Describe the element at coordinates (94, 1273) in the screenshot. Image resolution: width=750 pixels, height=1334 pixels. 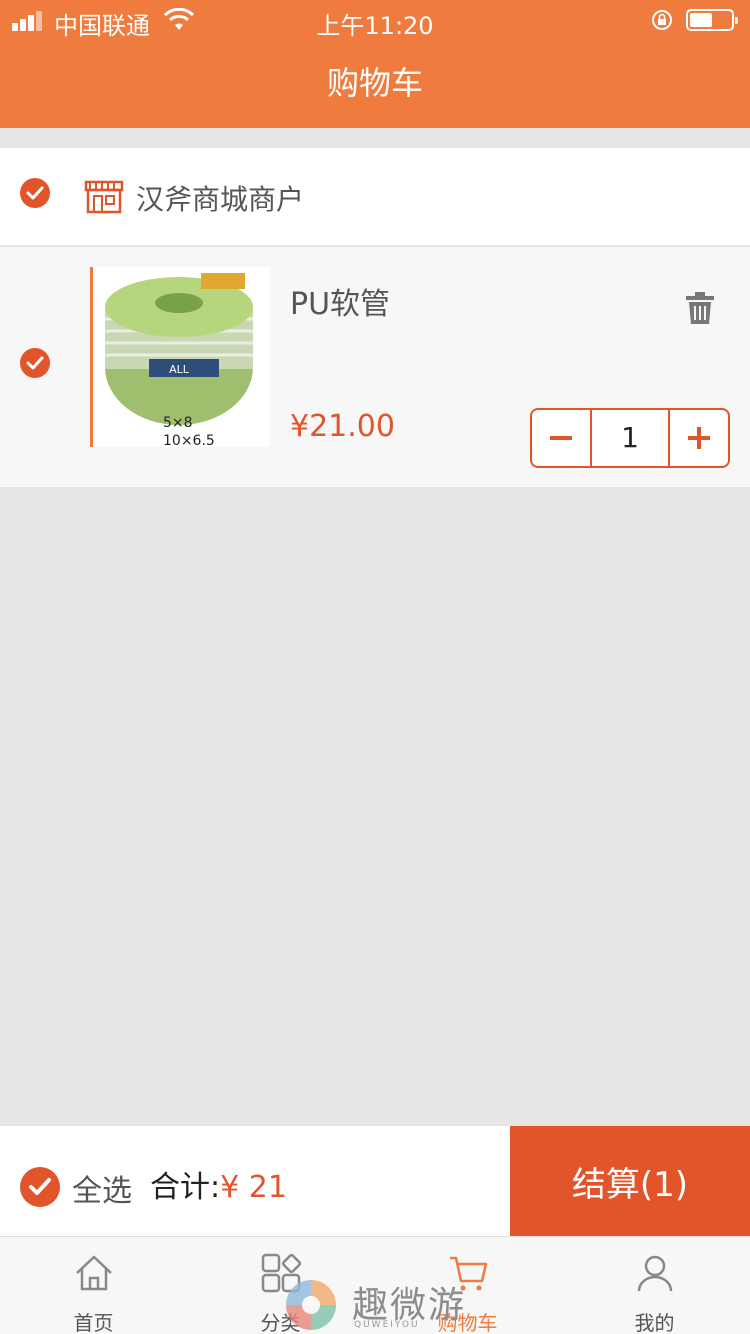
I see `home-icon` at that location.